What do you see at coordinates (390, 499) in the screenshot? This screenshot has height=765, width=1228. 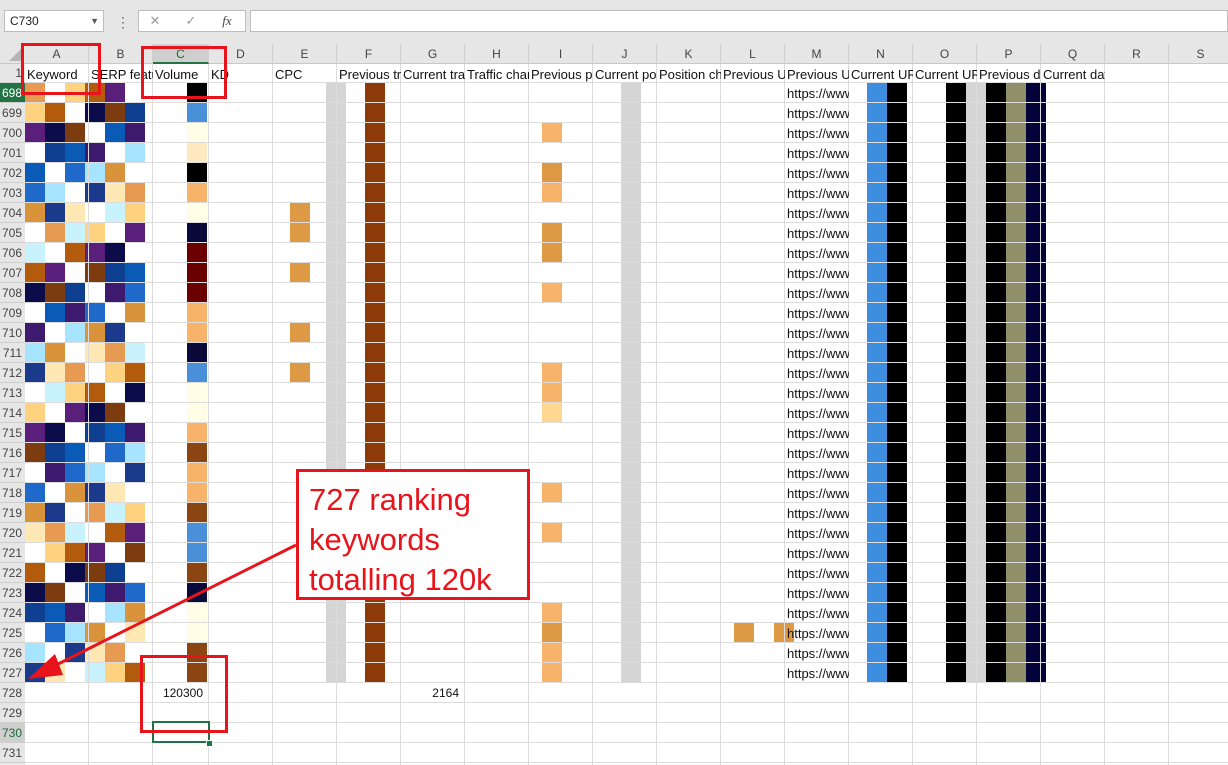 I see `annotation-line: 727 ranking` at bounding box center [390, 499].